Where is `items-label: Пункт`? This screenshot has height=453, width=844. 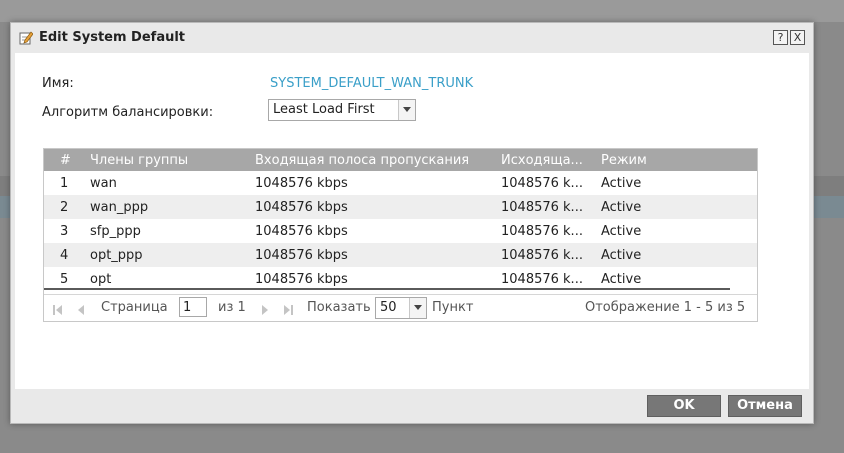
items-label: Пункт is located at coordinates (453, 307).